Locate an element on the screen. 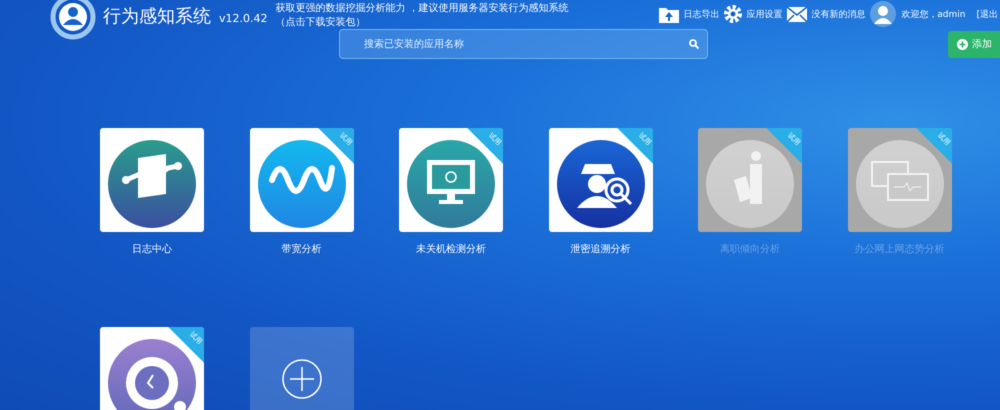  logo-icon is located at coordinates (73, 20).